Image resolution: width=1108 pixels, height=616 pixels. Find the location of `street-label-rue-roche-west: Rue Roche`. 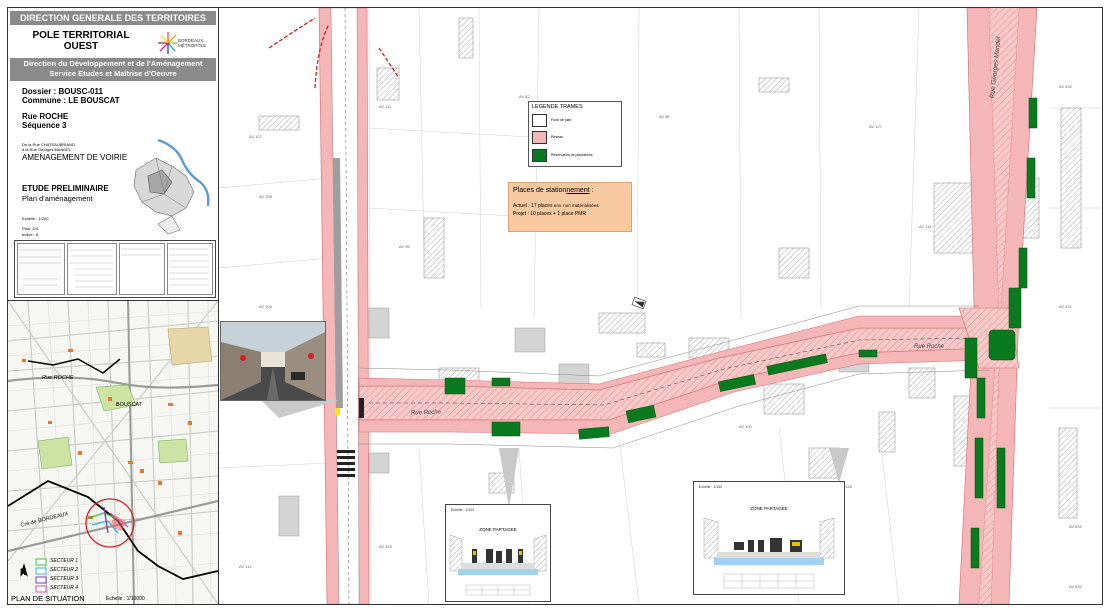

street-label-rue-roche-west: Rue Roche is located at coordinates (426, 413).